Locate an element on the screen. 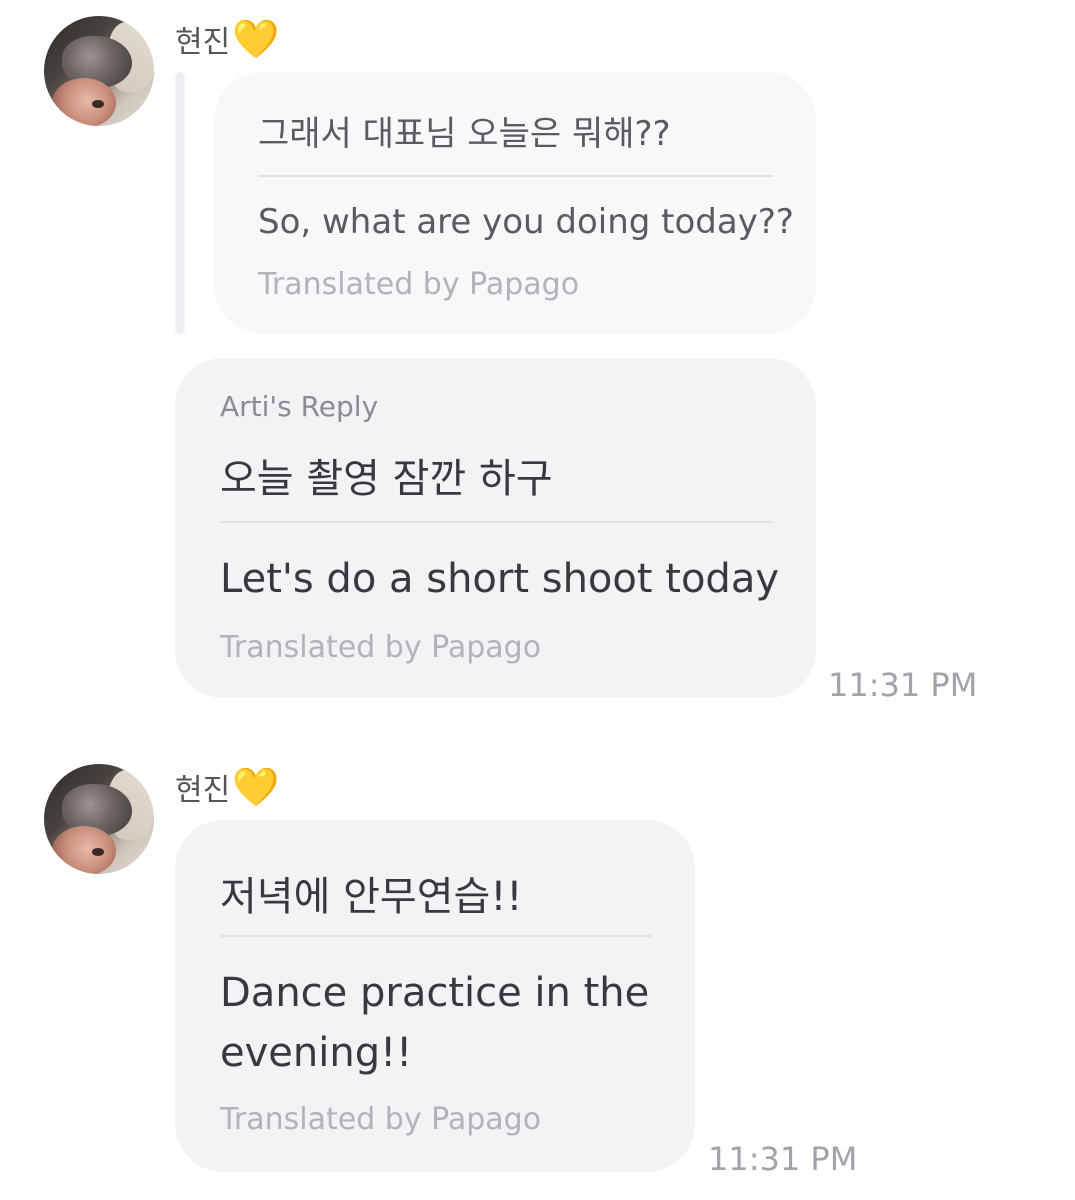 This screenshot has width=1075, height=1200. message-original-text: 저녁에 안무연습!! is located at coordinates (371, 897).